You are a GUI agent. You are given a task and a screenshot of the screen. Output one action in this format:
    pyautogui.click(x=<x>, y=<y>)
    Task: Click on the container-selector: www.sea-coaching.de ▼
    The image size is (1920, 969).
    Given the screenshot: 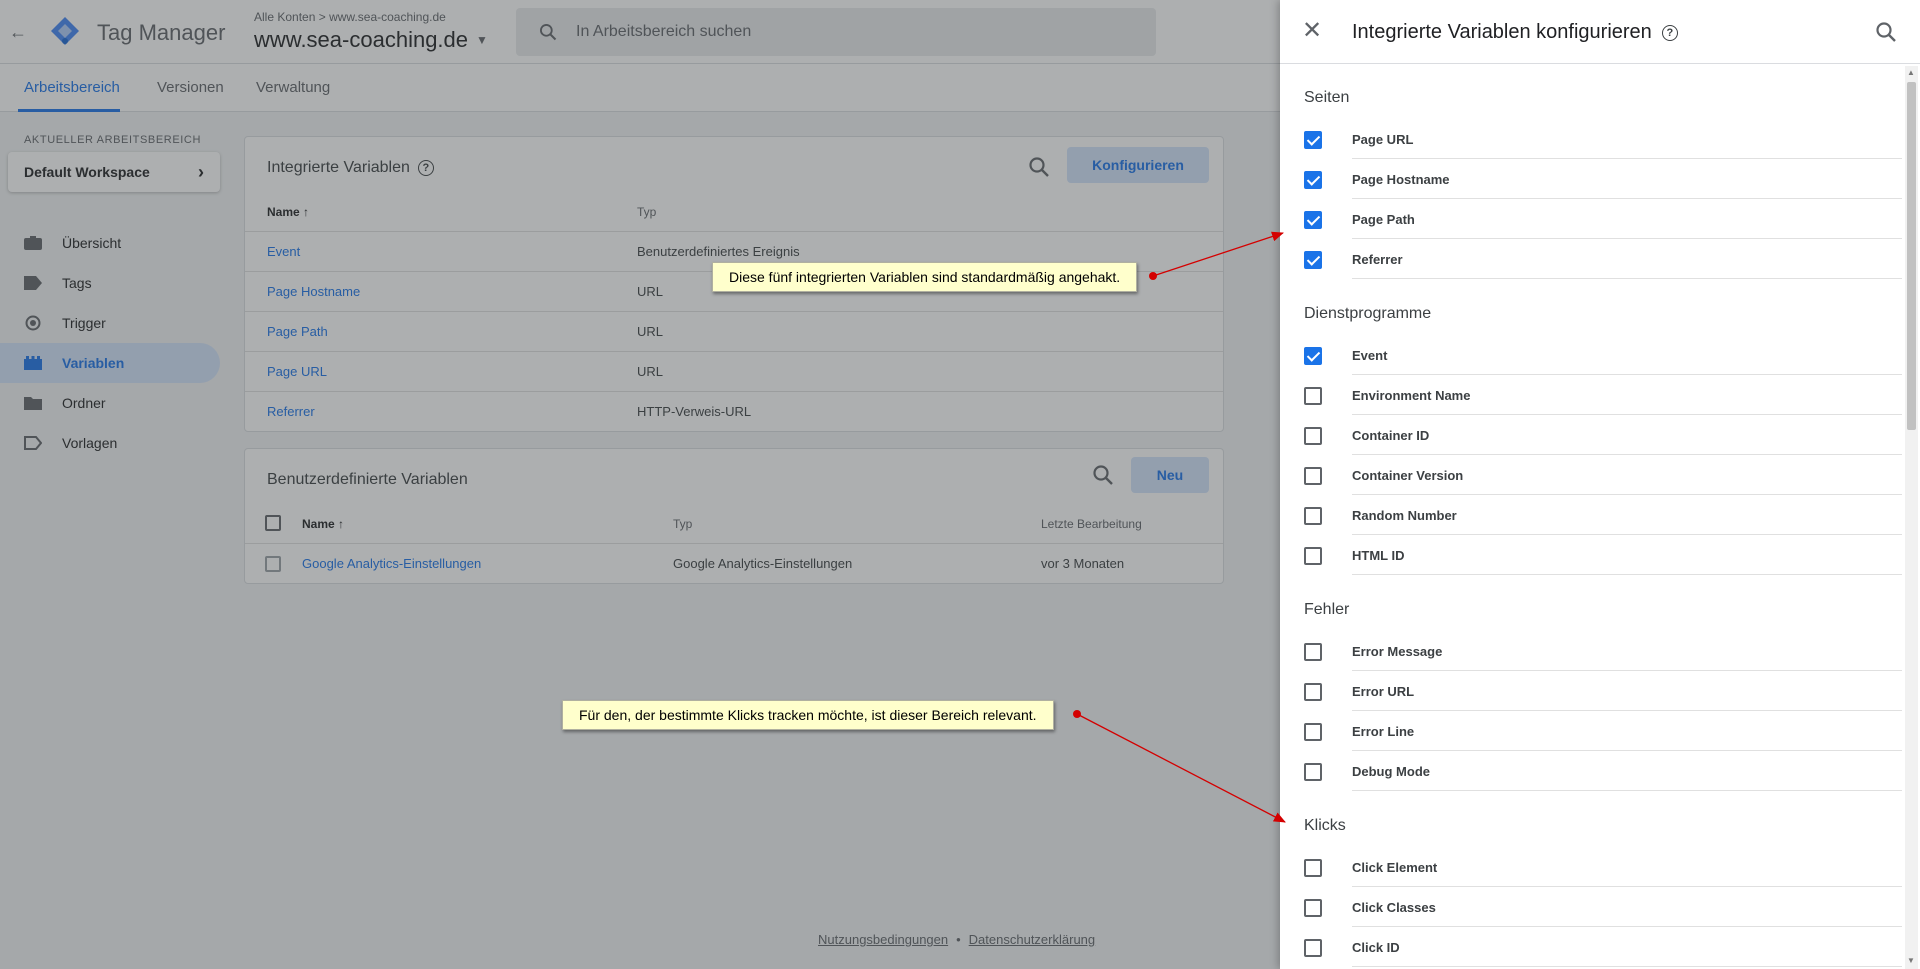 What is the action you would take?
    pyautogui.click(x=371, y=40)
    